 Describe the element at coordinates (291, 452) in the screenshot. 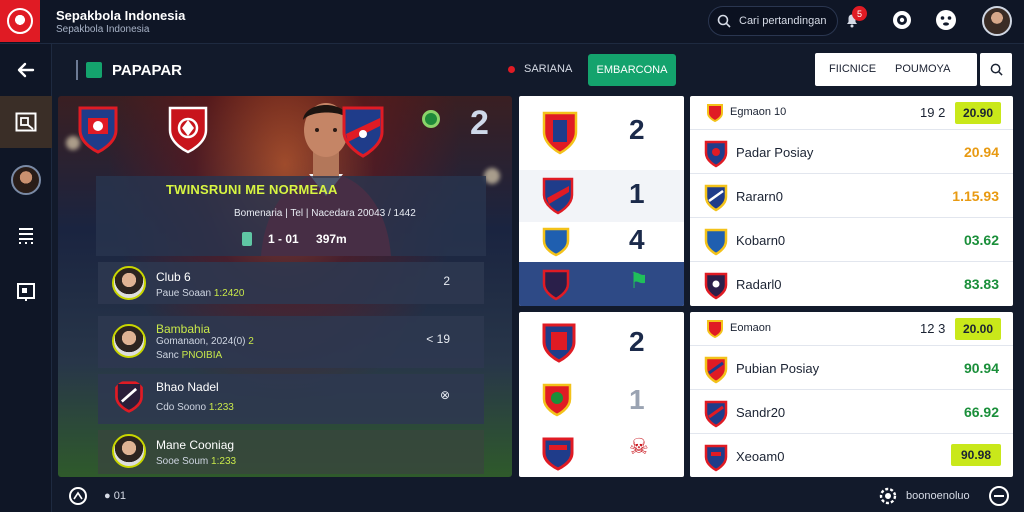

I see `list-item: Mane Cooniag Sooe Soum 1:233` at that location.